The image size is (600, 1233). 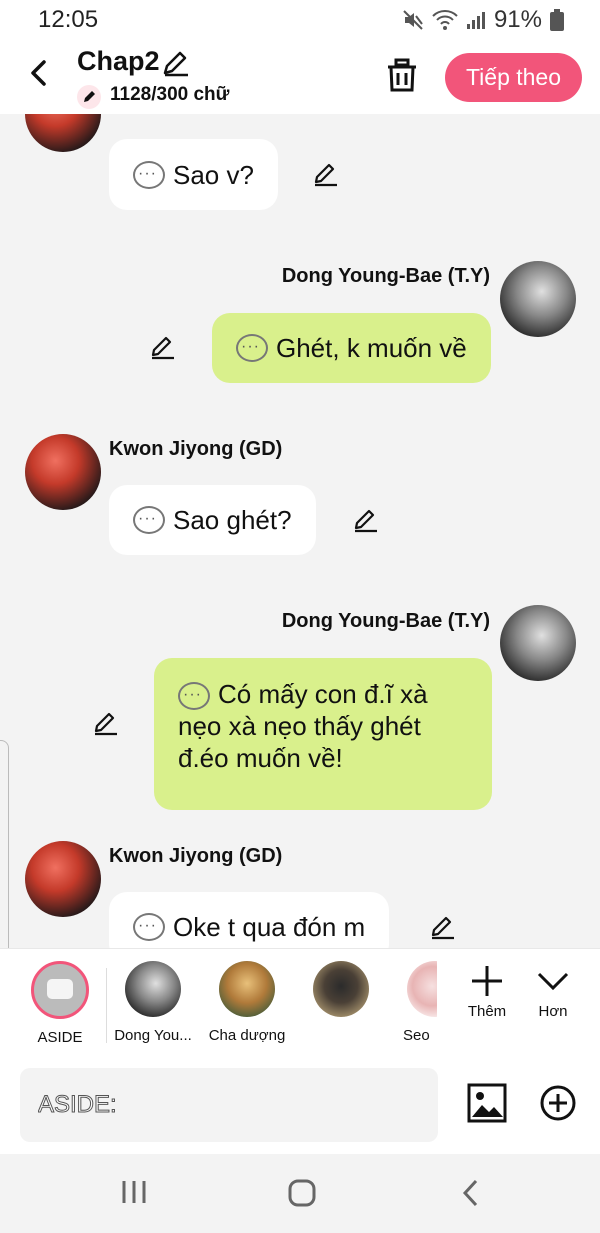 I want to click on status-icons: 91%, so click(x=483, y=20).